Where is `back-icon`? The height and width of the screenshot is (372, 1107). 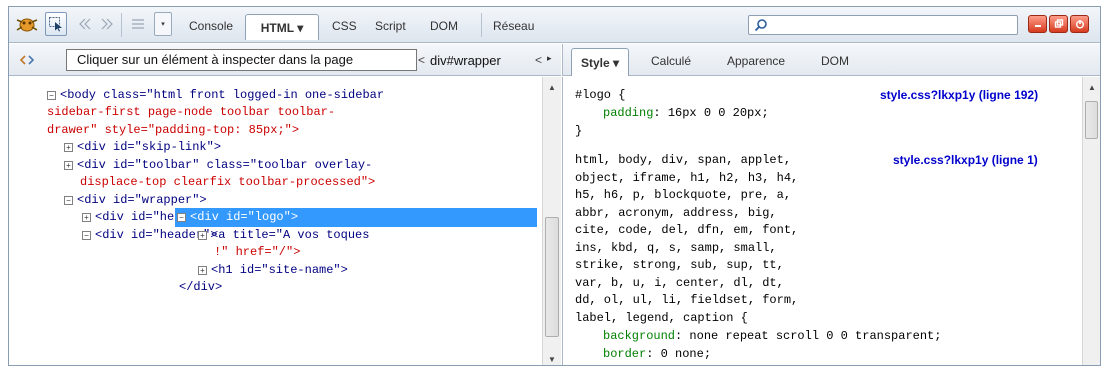
back-icon is located at coordinates (85, 24).